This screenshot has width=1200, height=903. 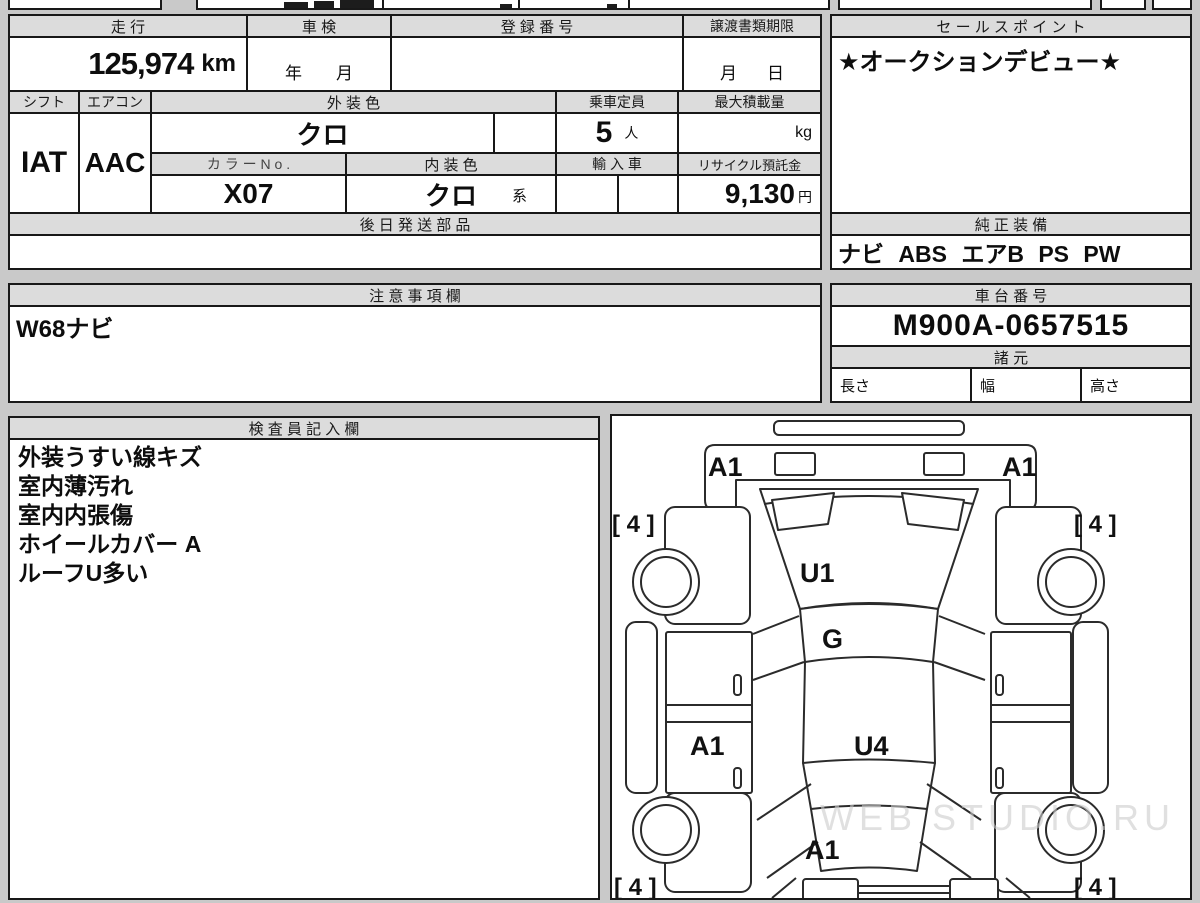 What do you see at coordinates (707, 746) in the screenshot?
I see `damage-mark-left-door: A1` at bounding box center [707, 746].